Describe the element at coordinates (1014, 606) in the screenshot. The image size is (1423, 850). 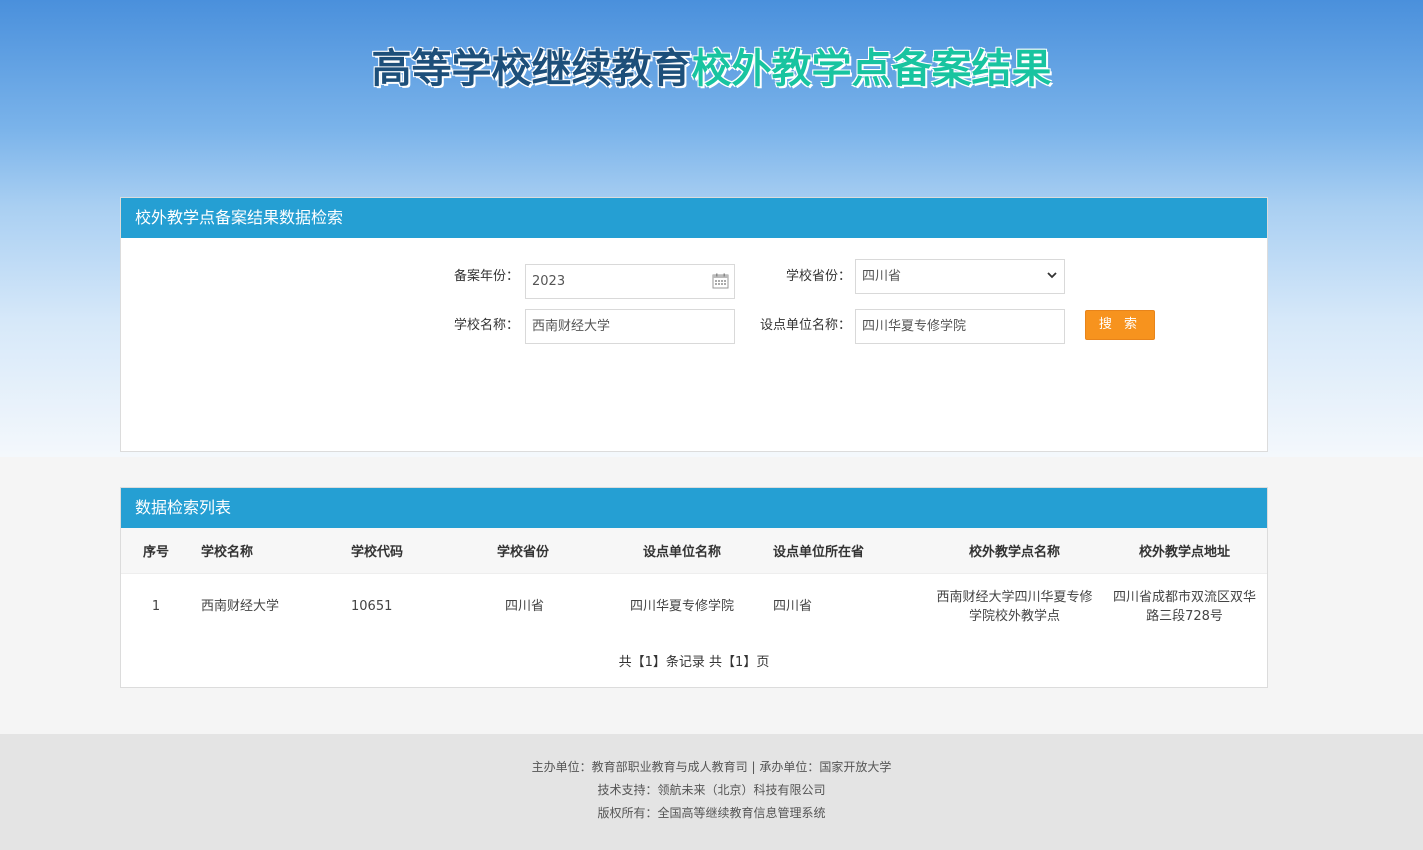
I see `row-site-name: 西南财经大学四川华夏专修学院校外教学点` at that location.